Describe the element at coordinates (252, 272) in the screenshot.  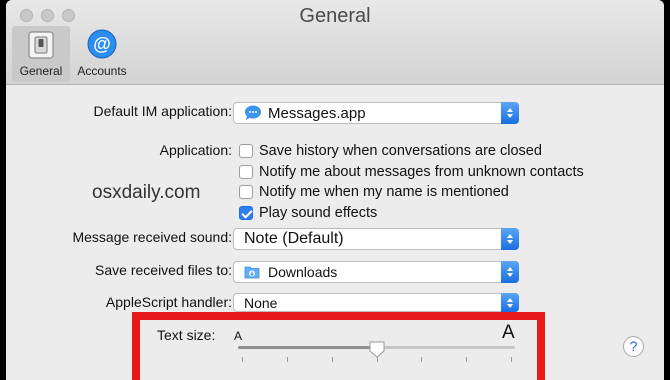
I see `downloads-folder-icon` at that location.